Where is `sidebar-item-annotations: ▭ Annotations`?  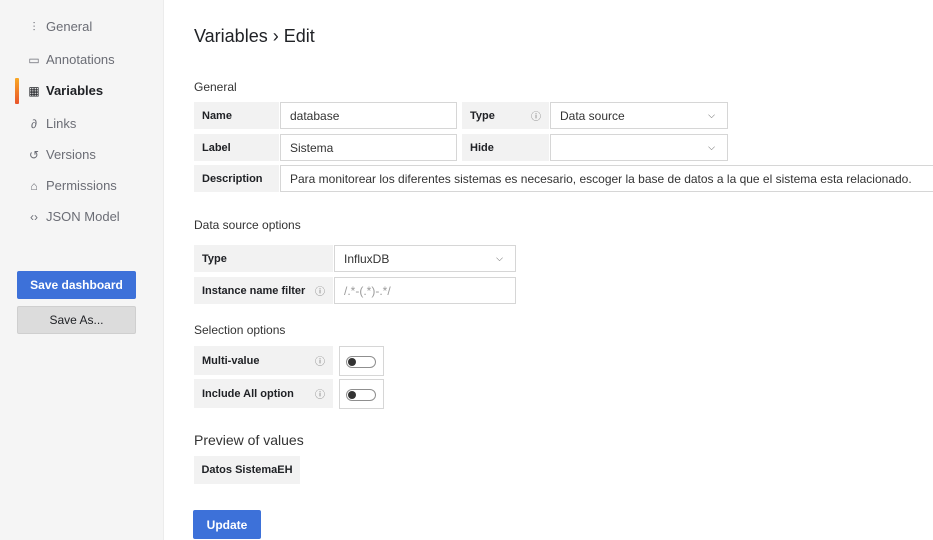
sidebar-item-annotations: ▭ Annotations is located at coordinates (71, 60).